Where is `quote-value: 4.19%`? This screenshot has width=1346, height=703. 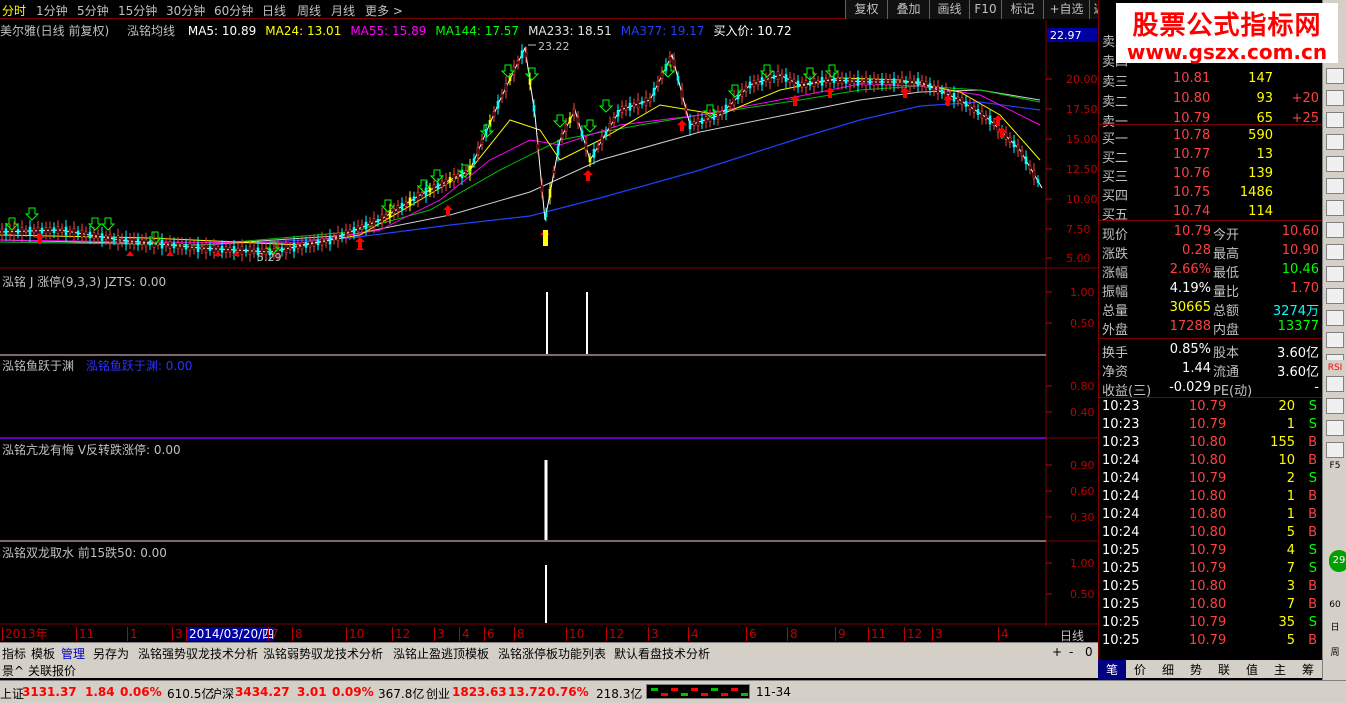 quote-value: 4.19% is located at coordinates (1190, 288).